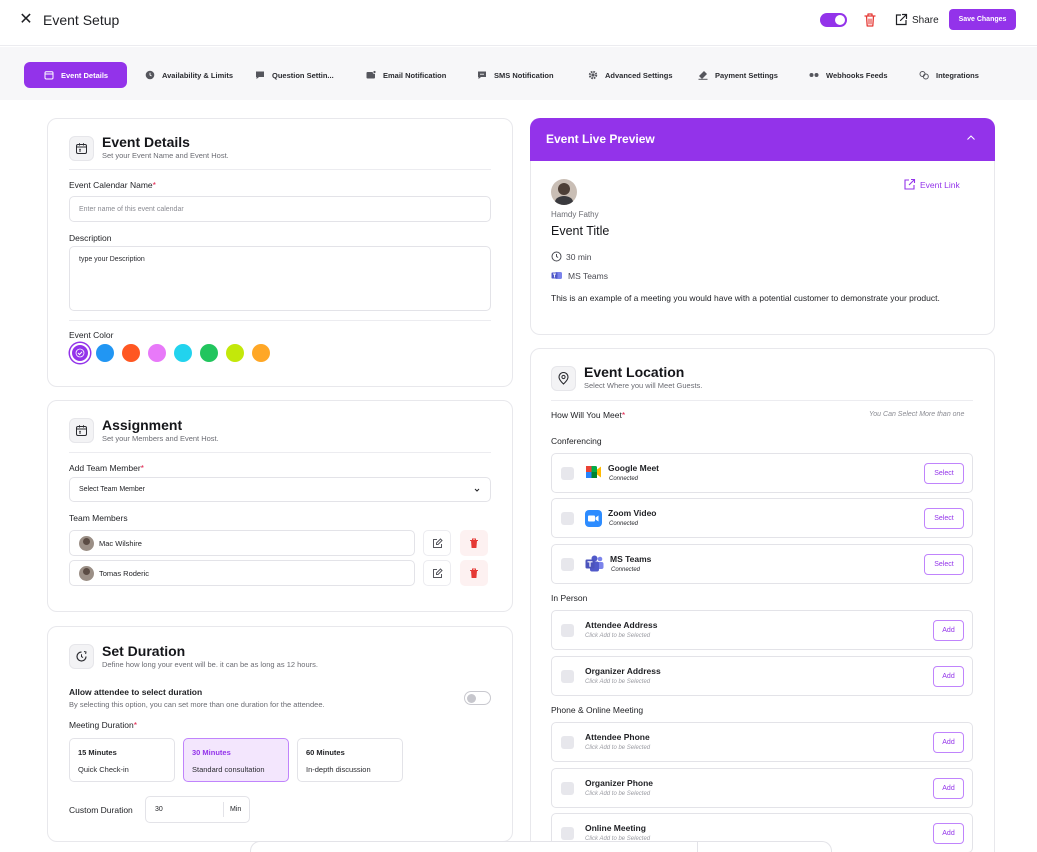  What do you see at coordinates (931, 184) in the screenshot?
I see `event-link: Event Link` at bounding box center [931, 184].